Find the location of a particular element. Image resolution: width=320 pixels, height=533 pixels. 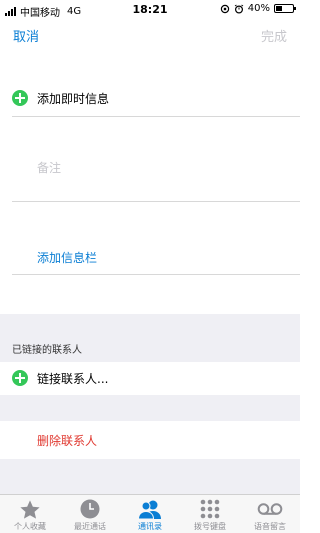

keypad-icon is located at coordinates (210, 509).